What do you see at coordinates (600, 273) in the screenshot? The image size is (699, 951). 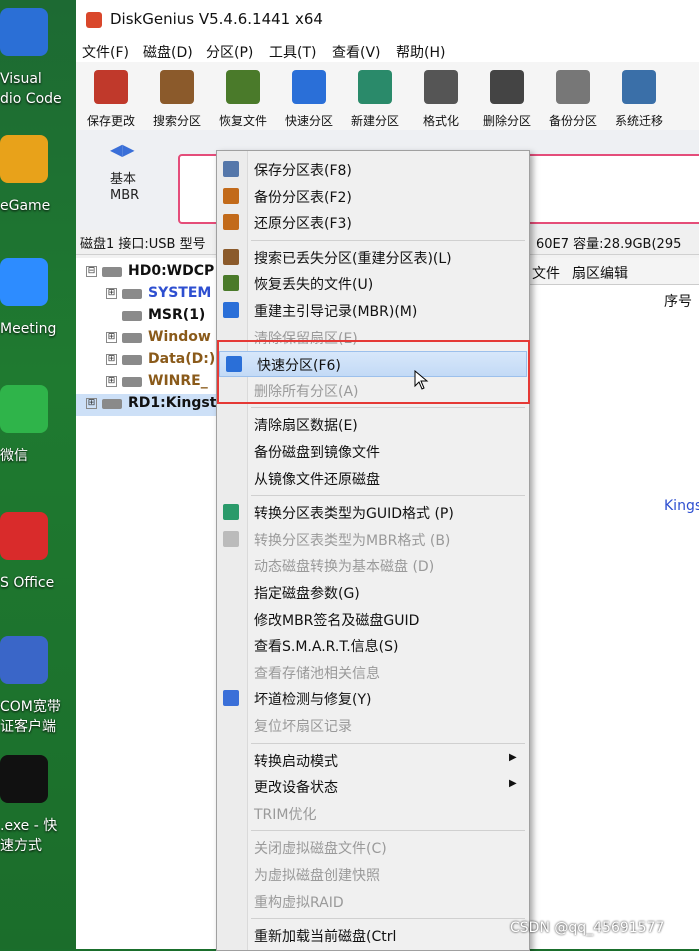 I see `tab-sector-edit: 扇区编辑` at bounding box center [600, 273].